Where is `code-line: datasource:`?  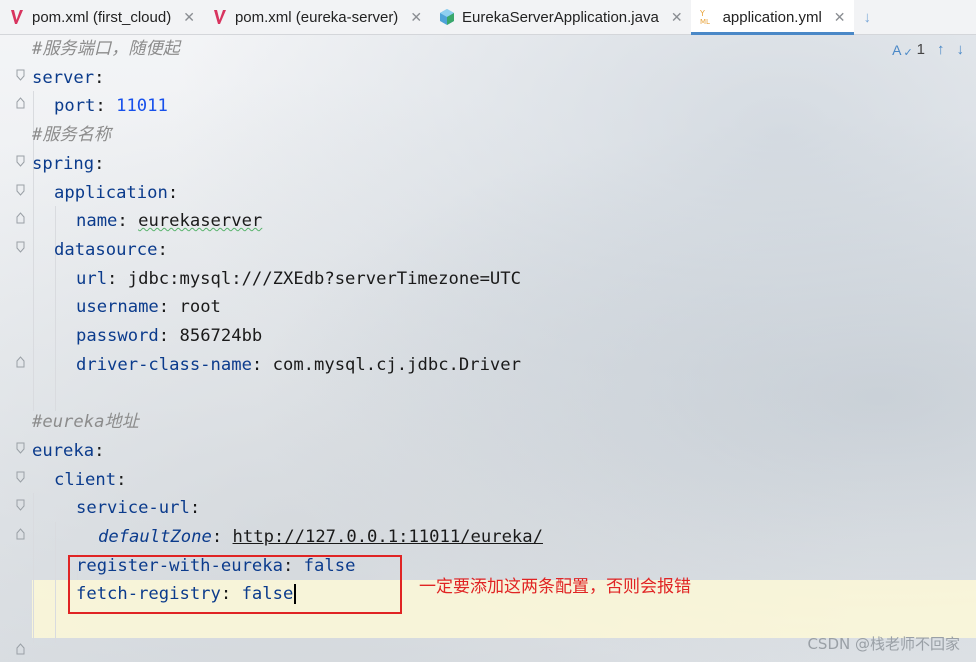 code-line: datasource: is located at coordinates (111, 249).